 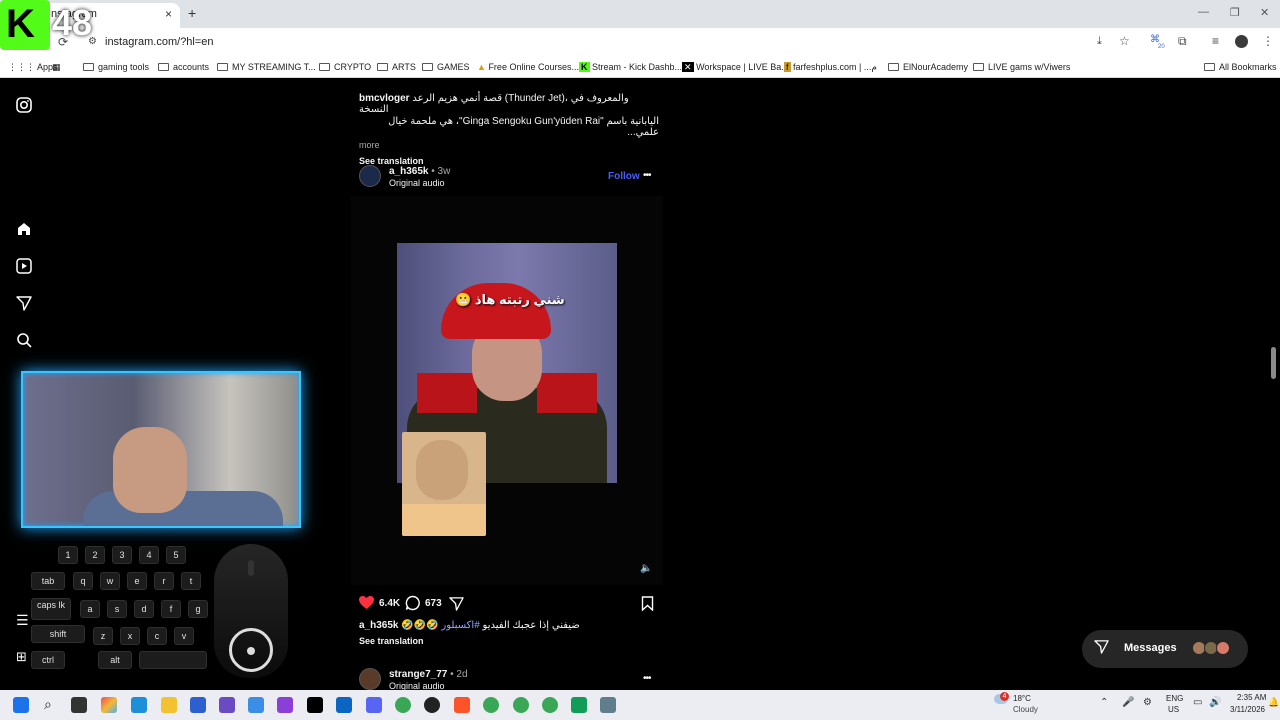 I want to click on home-icon, so click(x=24, y=229).